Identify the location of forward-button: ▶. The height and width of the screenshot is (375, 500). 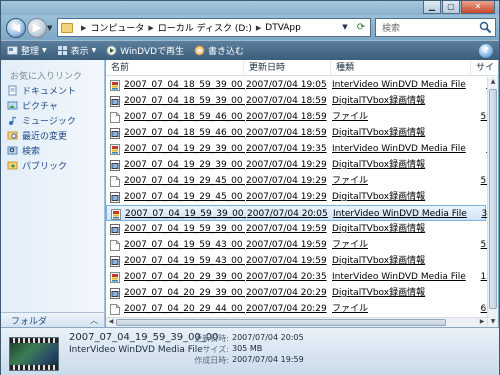
(37, 28).